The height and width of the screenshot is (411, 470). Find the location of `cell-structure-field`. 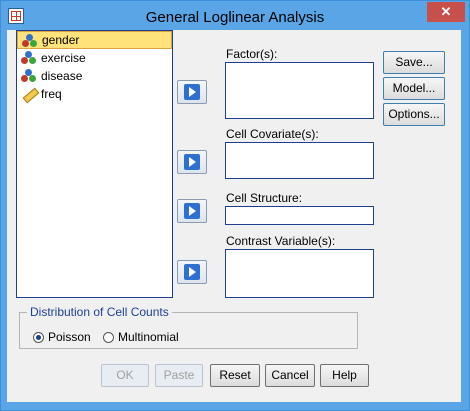

cell-structure-field is located at coordinates (299, 215).